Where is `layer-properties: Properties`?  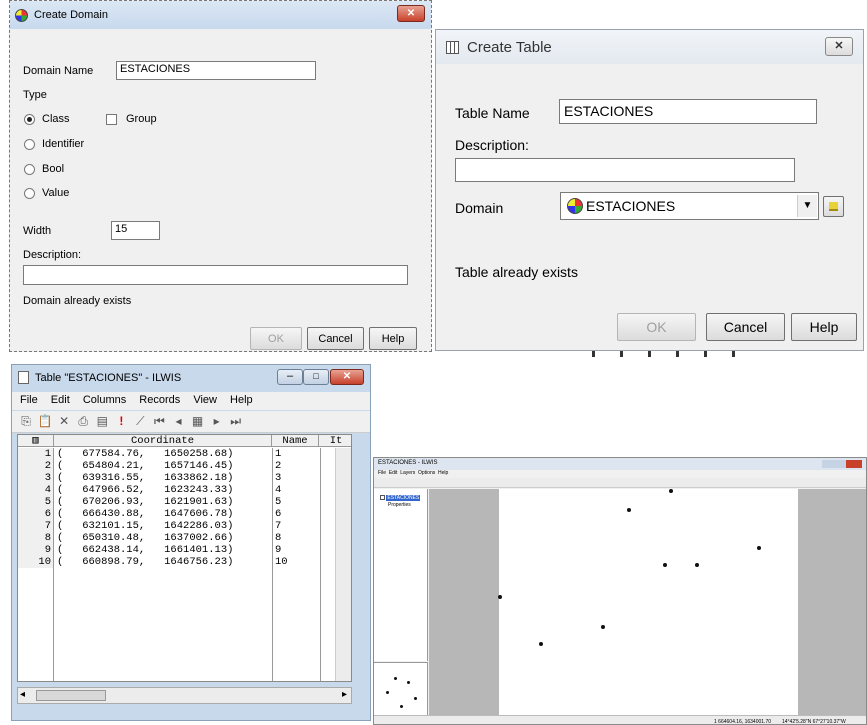 layer-properties: Properties is located at coordinates (407, 505).